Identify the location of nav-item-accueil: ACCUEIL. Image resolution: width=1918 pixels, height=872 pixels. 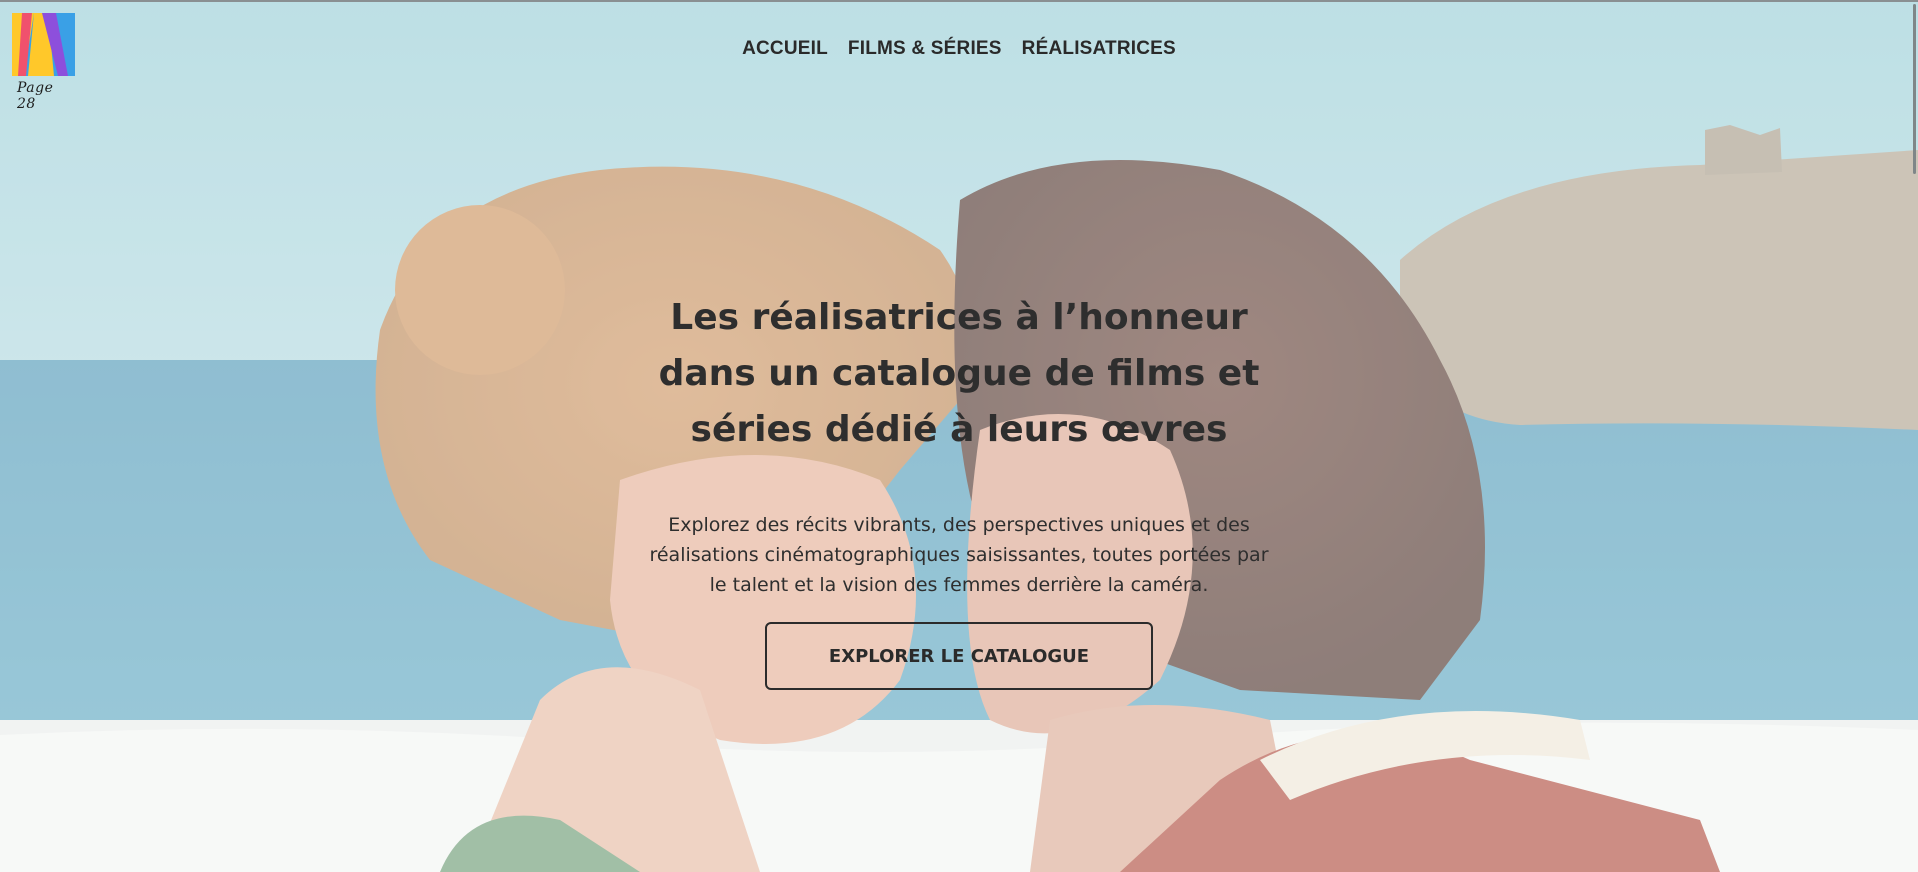
(785, 49).